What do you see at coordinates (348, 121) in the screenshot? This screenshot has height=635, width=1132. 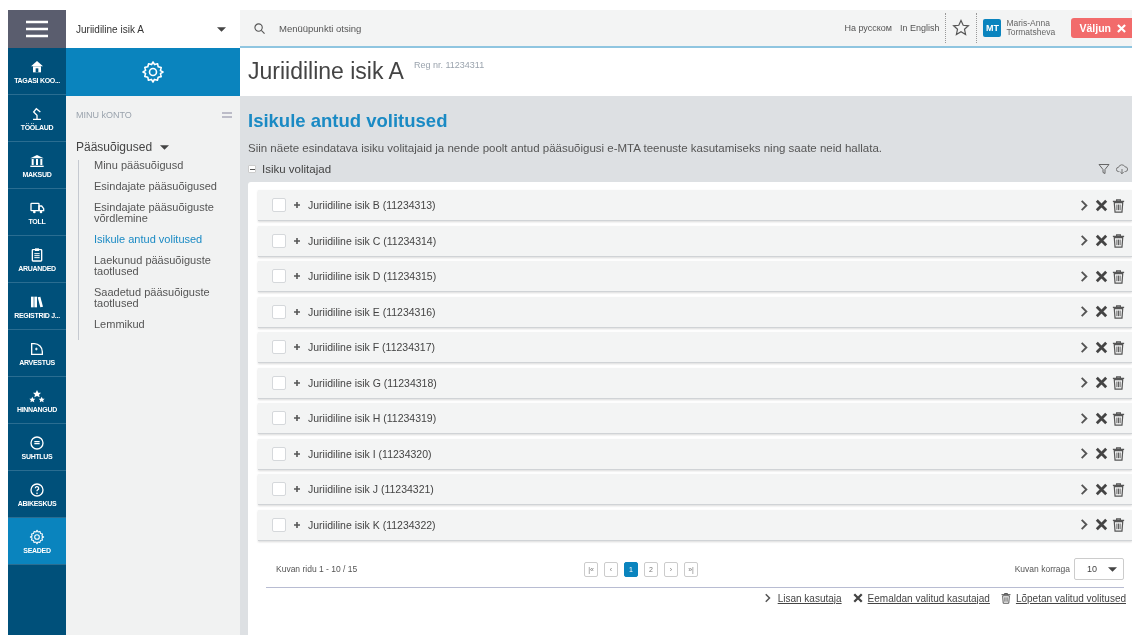 I see `section-title: Isikule antud volitused` at bounding box center [348, 121].